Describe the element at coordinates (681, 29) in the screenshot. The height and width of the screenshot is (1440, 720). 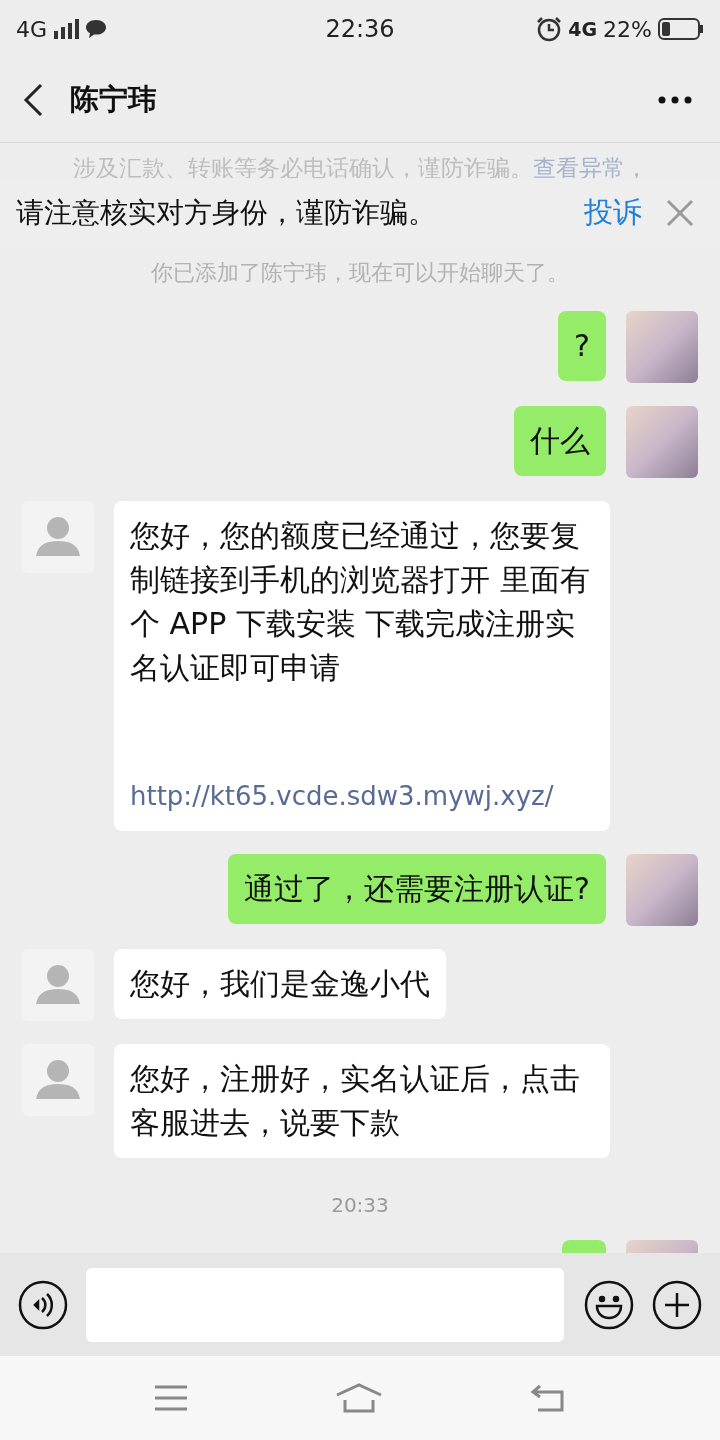
I see `battery-icon` at that location.